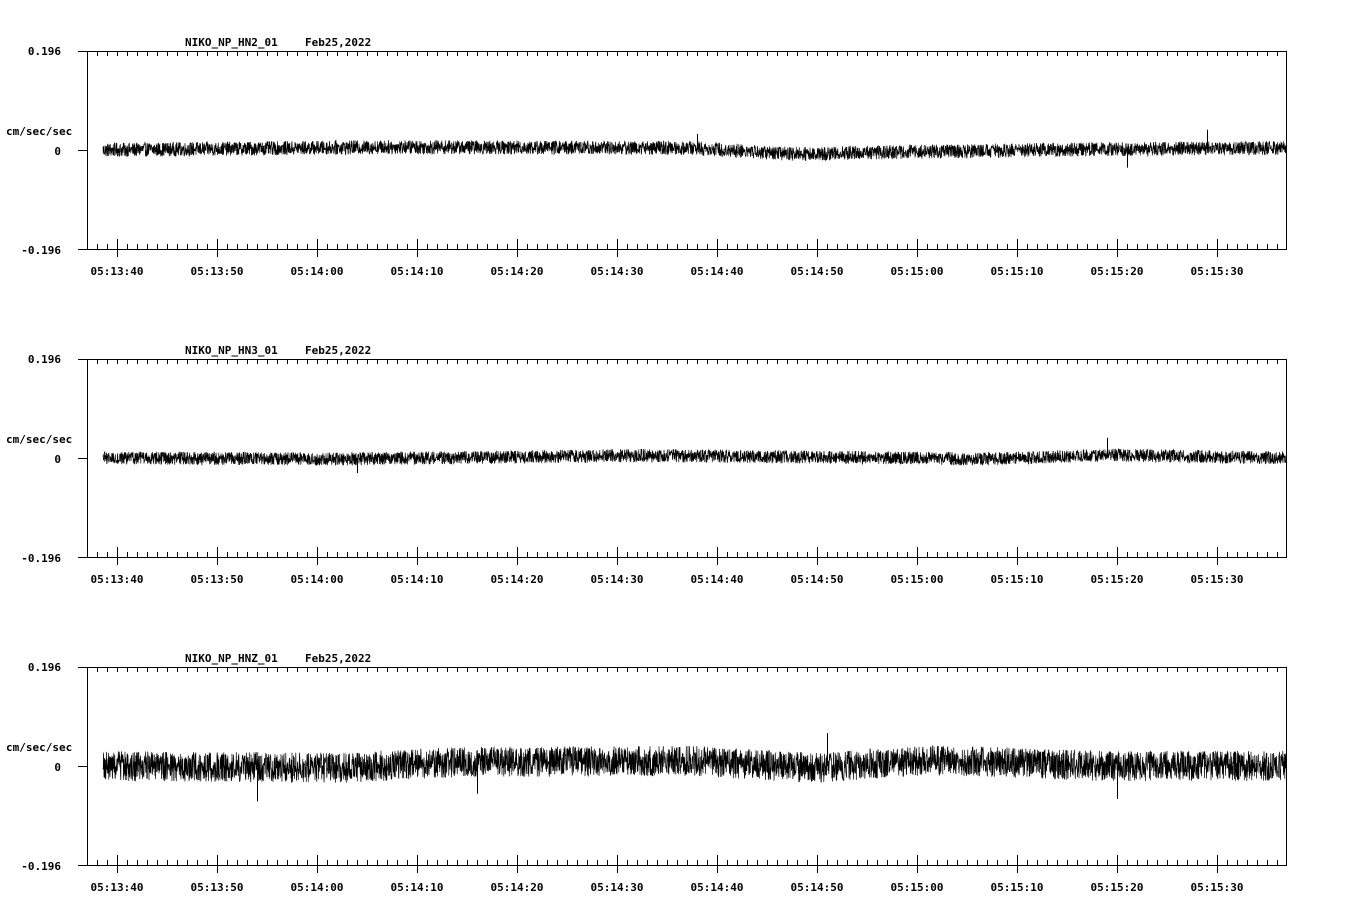  What do you see at coordinates (231, 350) in the screenshot?
I see `chart-title: NIKO_NP_HN3_01` at bounding box center [231, 350].